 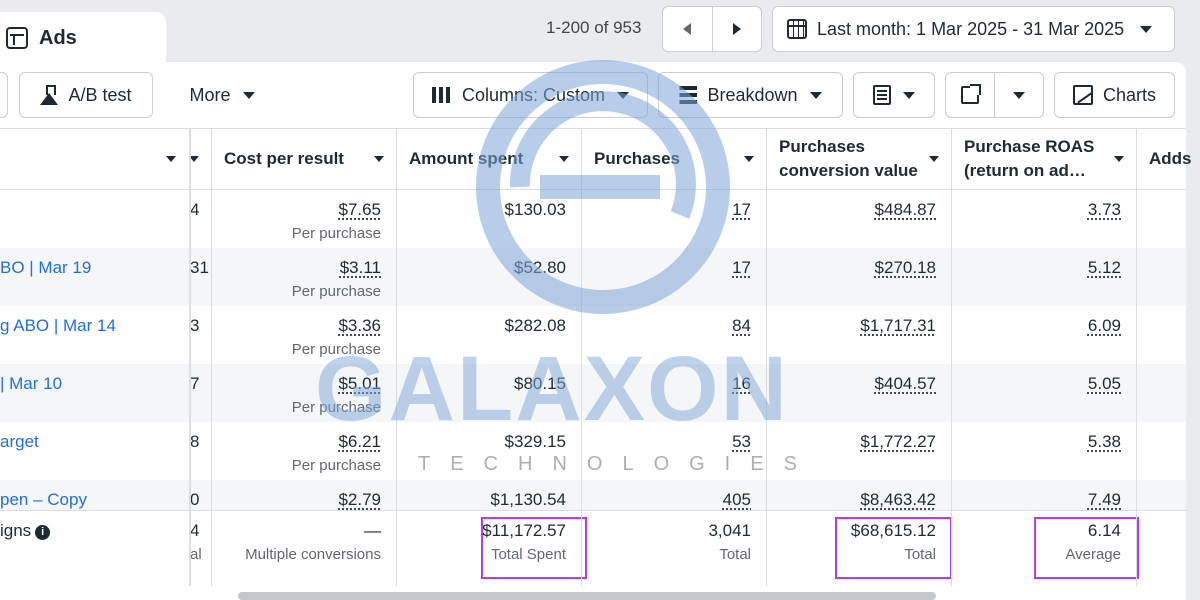 What do you see at coordinates (199, 267) in the screenshot?
I see `truncated-cell-value: 31` at bounding box center [199, 267].